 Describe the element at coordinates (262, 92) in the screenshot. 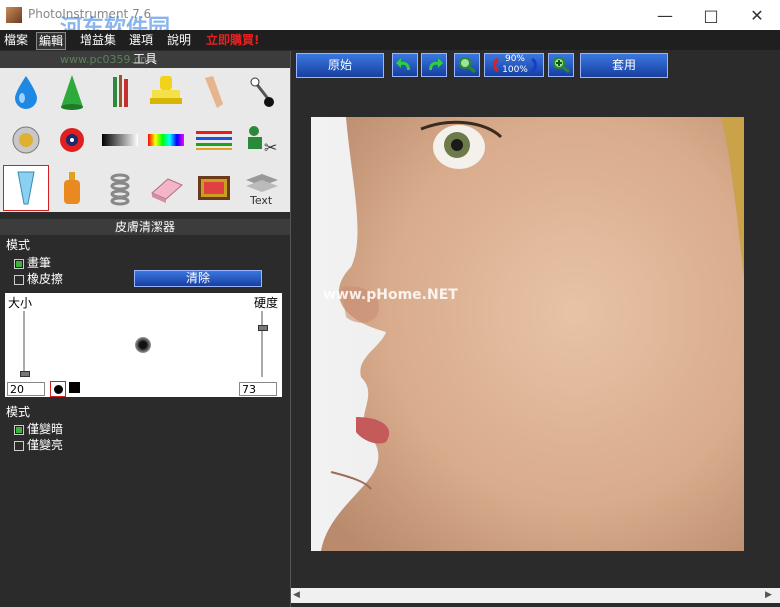

I see `pin-tool-icon` at that location.